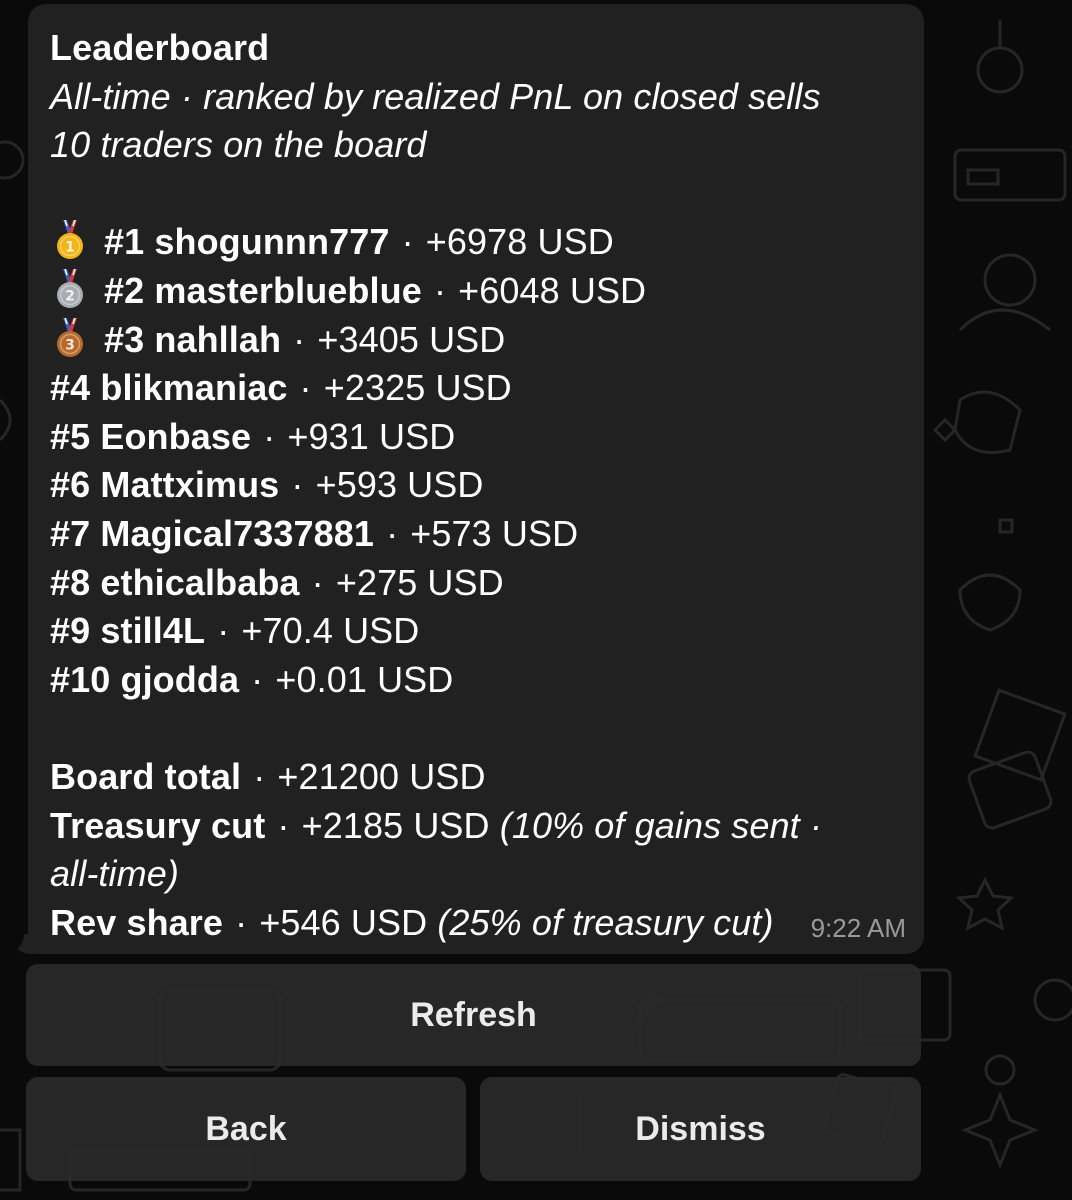 Image resolution: width=1072 pixels, height=1200 pixels. What do you see at coordinates (70, 345) in the screenshot?
I see `svg-text: 3` at bounding box center [70, 345].